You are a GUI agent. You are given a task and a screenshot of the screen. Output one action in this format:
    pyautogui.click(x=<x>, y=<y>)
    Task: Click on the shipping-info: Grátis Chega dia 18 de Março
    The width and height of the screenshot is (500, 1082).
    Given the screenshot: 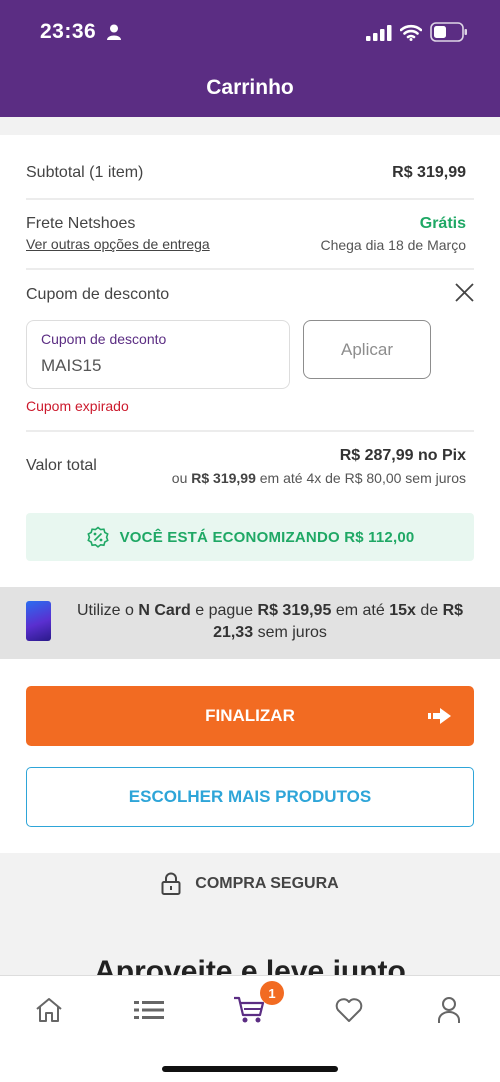 What is the action you would take?
    pyautogui.click(x=393, y=234)
    